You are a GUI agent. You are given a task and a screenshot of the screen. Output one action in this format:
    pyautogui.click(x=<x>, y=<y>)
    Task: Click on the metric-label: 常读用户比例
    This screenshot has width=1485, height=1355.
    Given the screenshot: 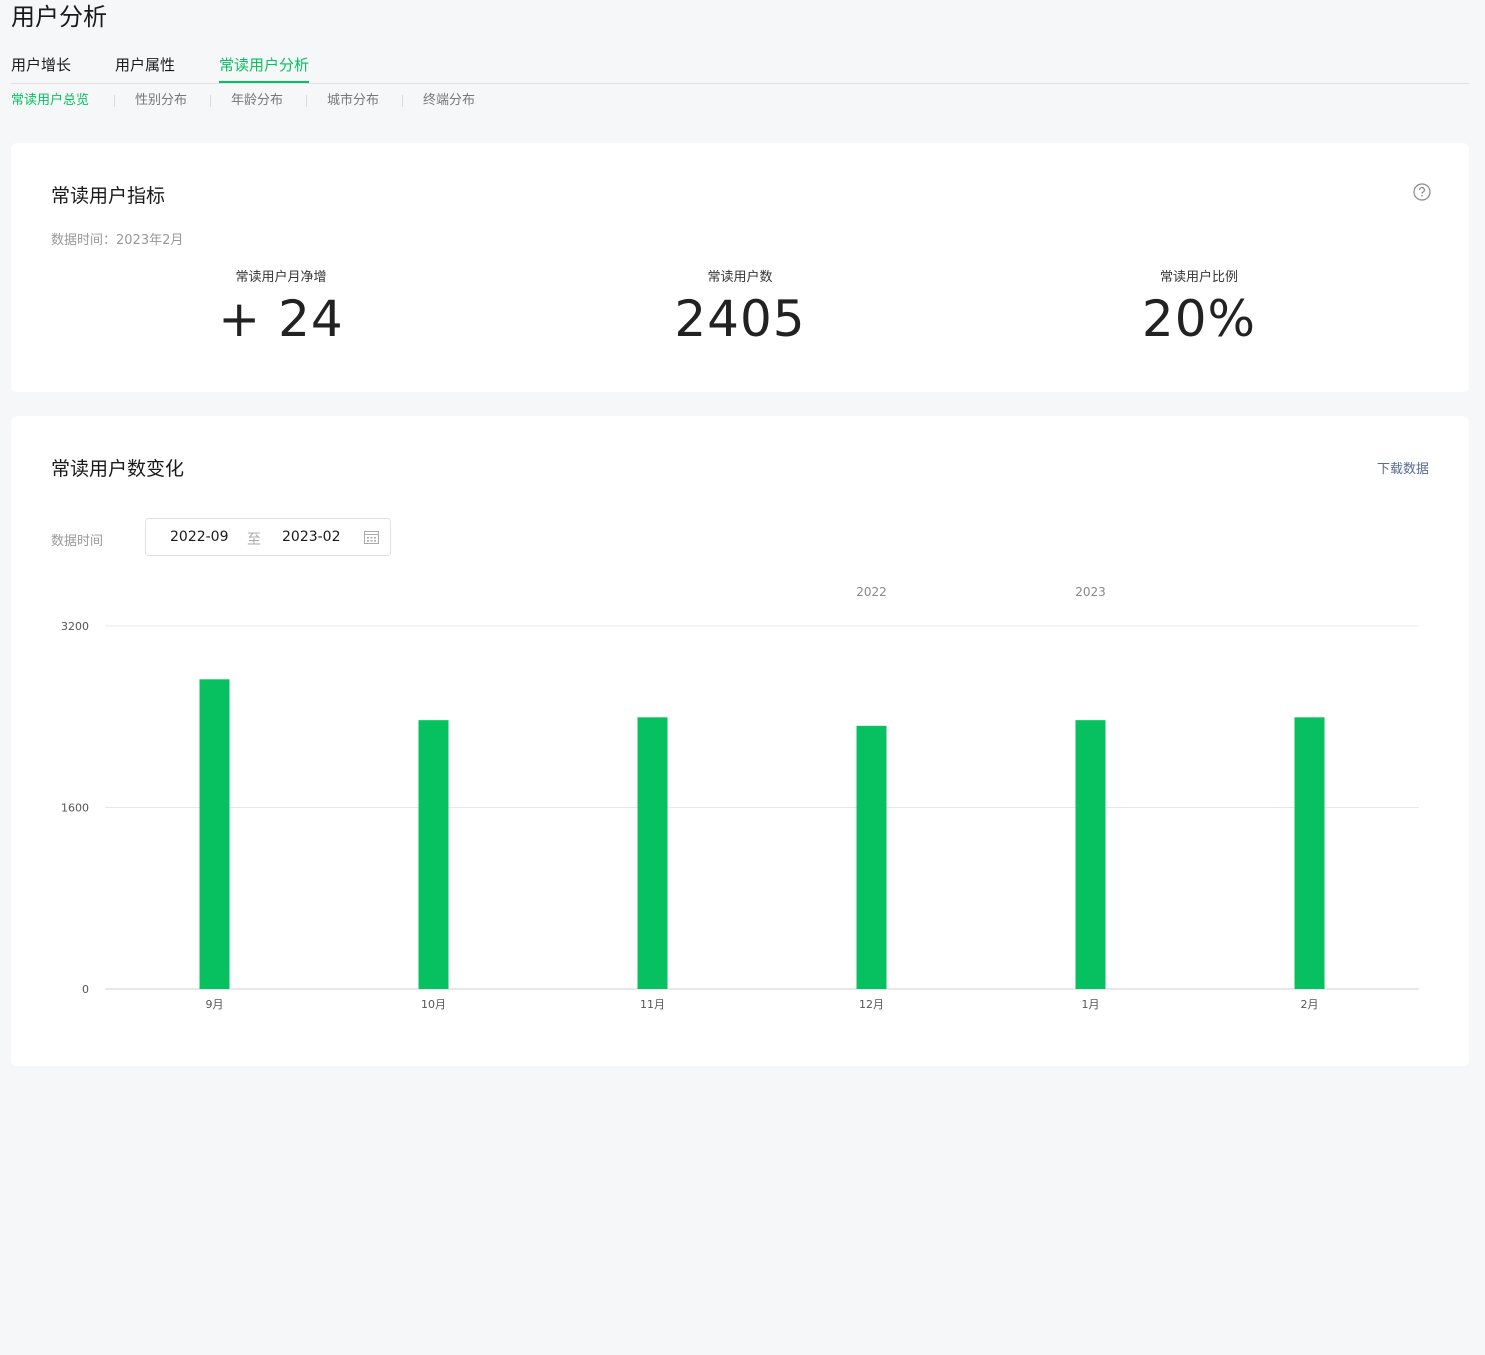 What is the action you would take?
    pyautogui.click(x=1198, y=277)
    